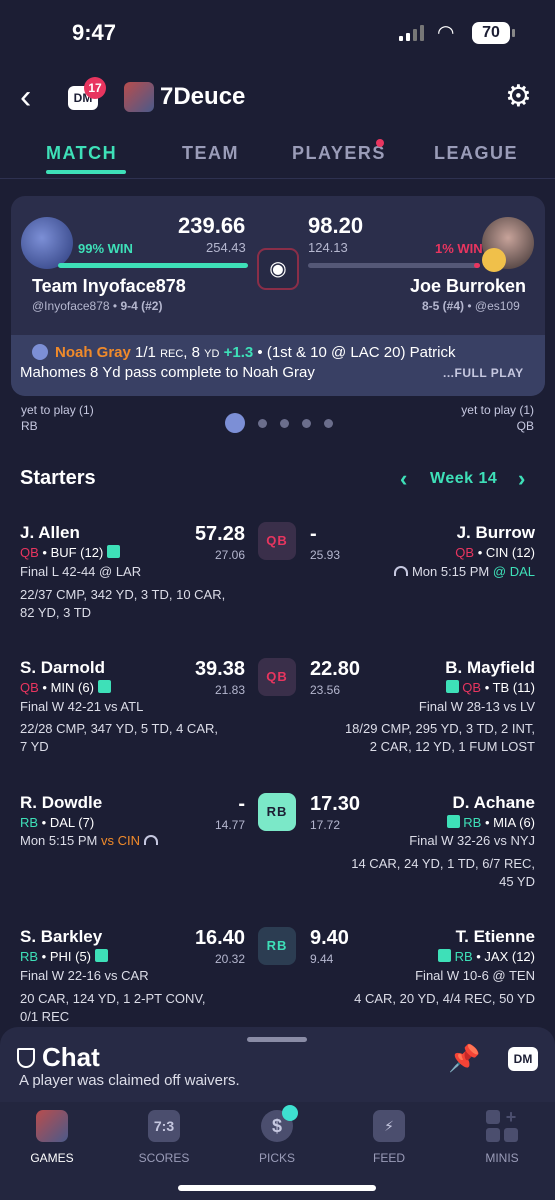  I want to click on player-projection: 25.93, so click(325, 555).